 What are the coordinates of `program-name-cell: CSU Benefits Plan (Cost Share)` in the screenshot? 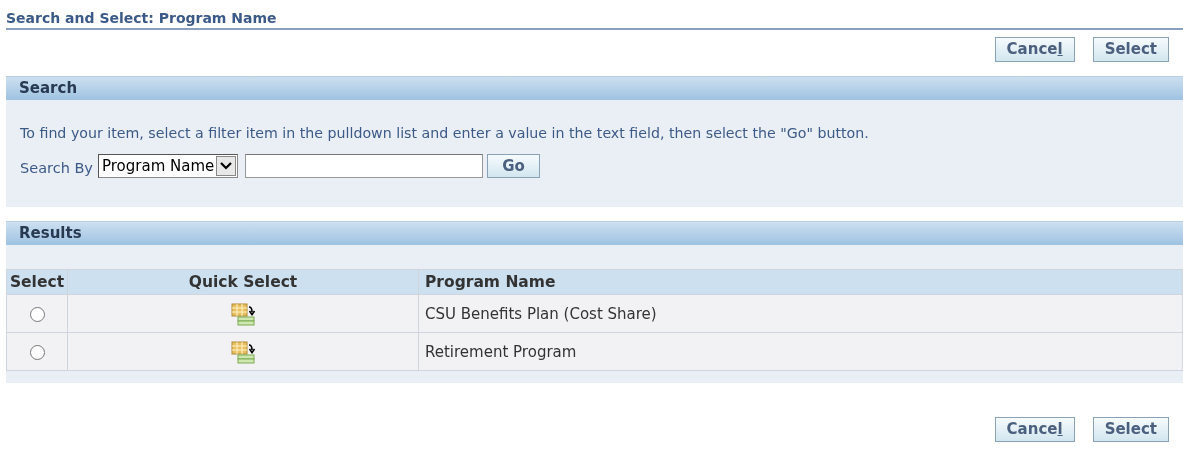 It's located at (800, 313).